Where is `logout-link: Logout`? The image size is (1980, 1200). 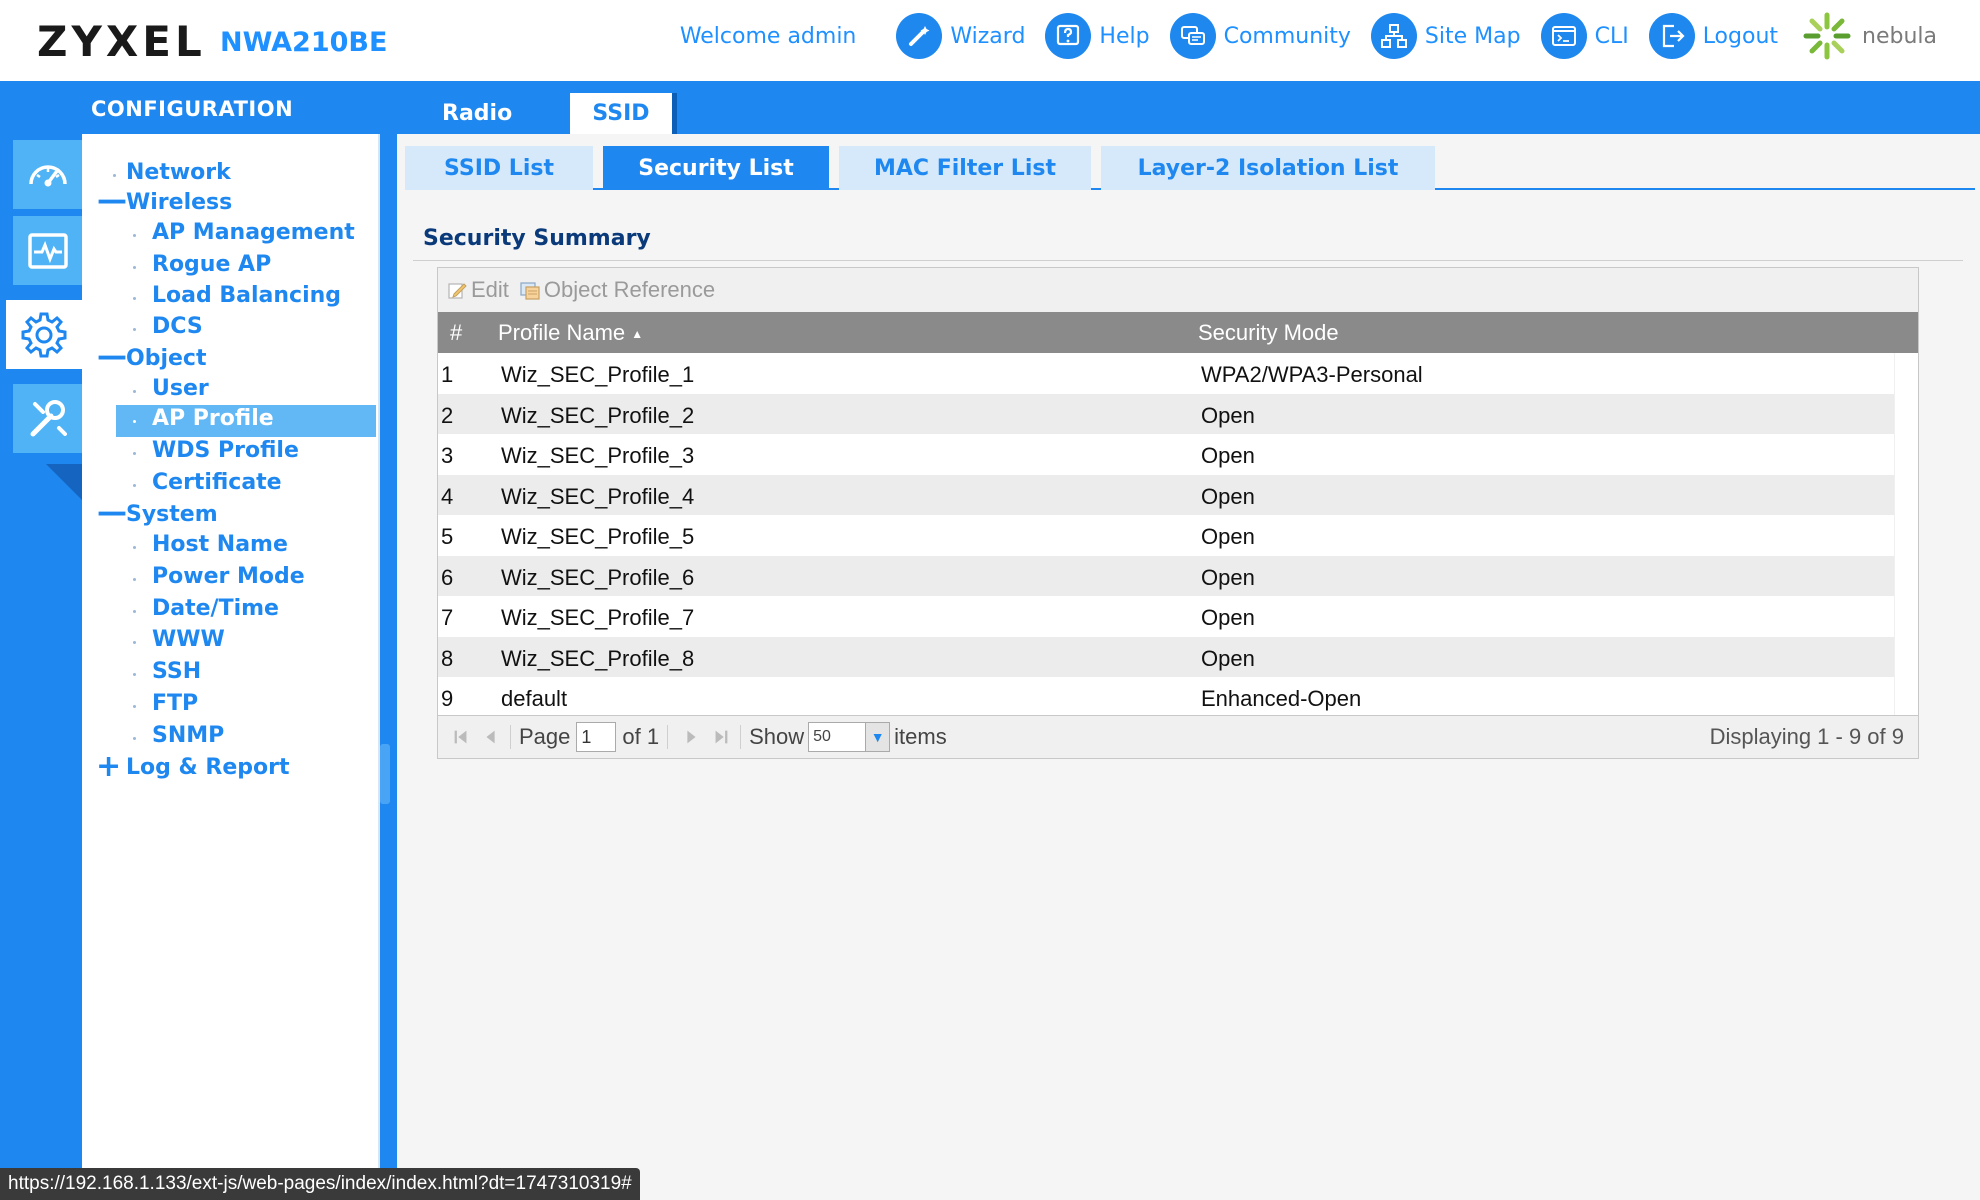
logout-link: Logout is located at coordinates (1713, 36).